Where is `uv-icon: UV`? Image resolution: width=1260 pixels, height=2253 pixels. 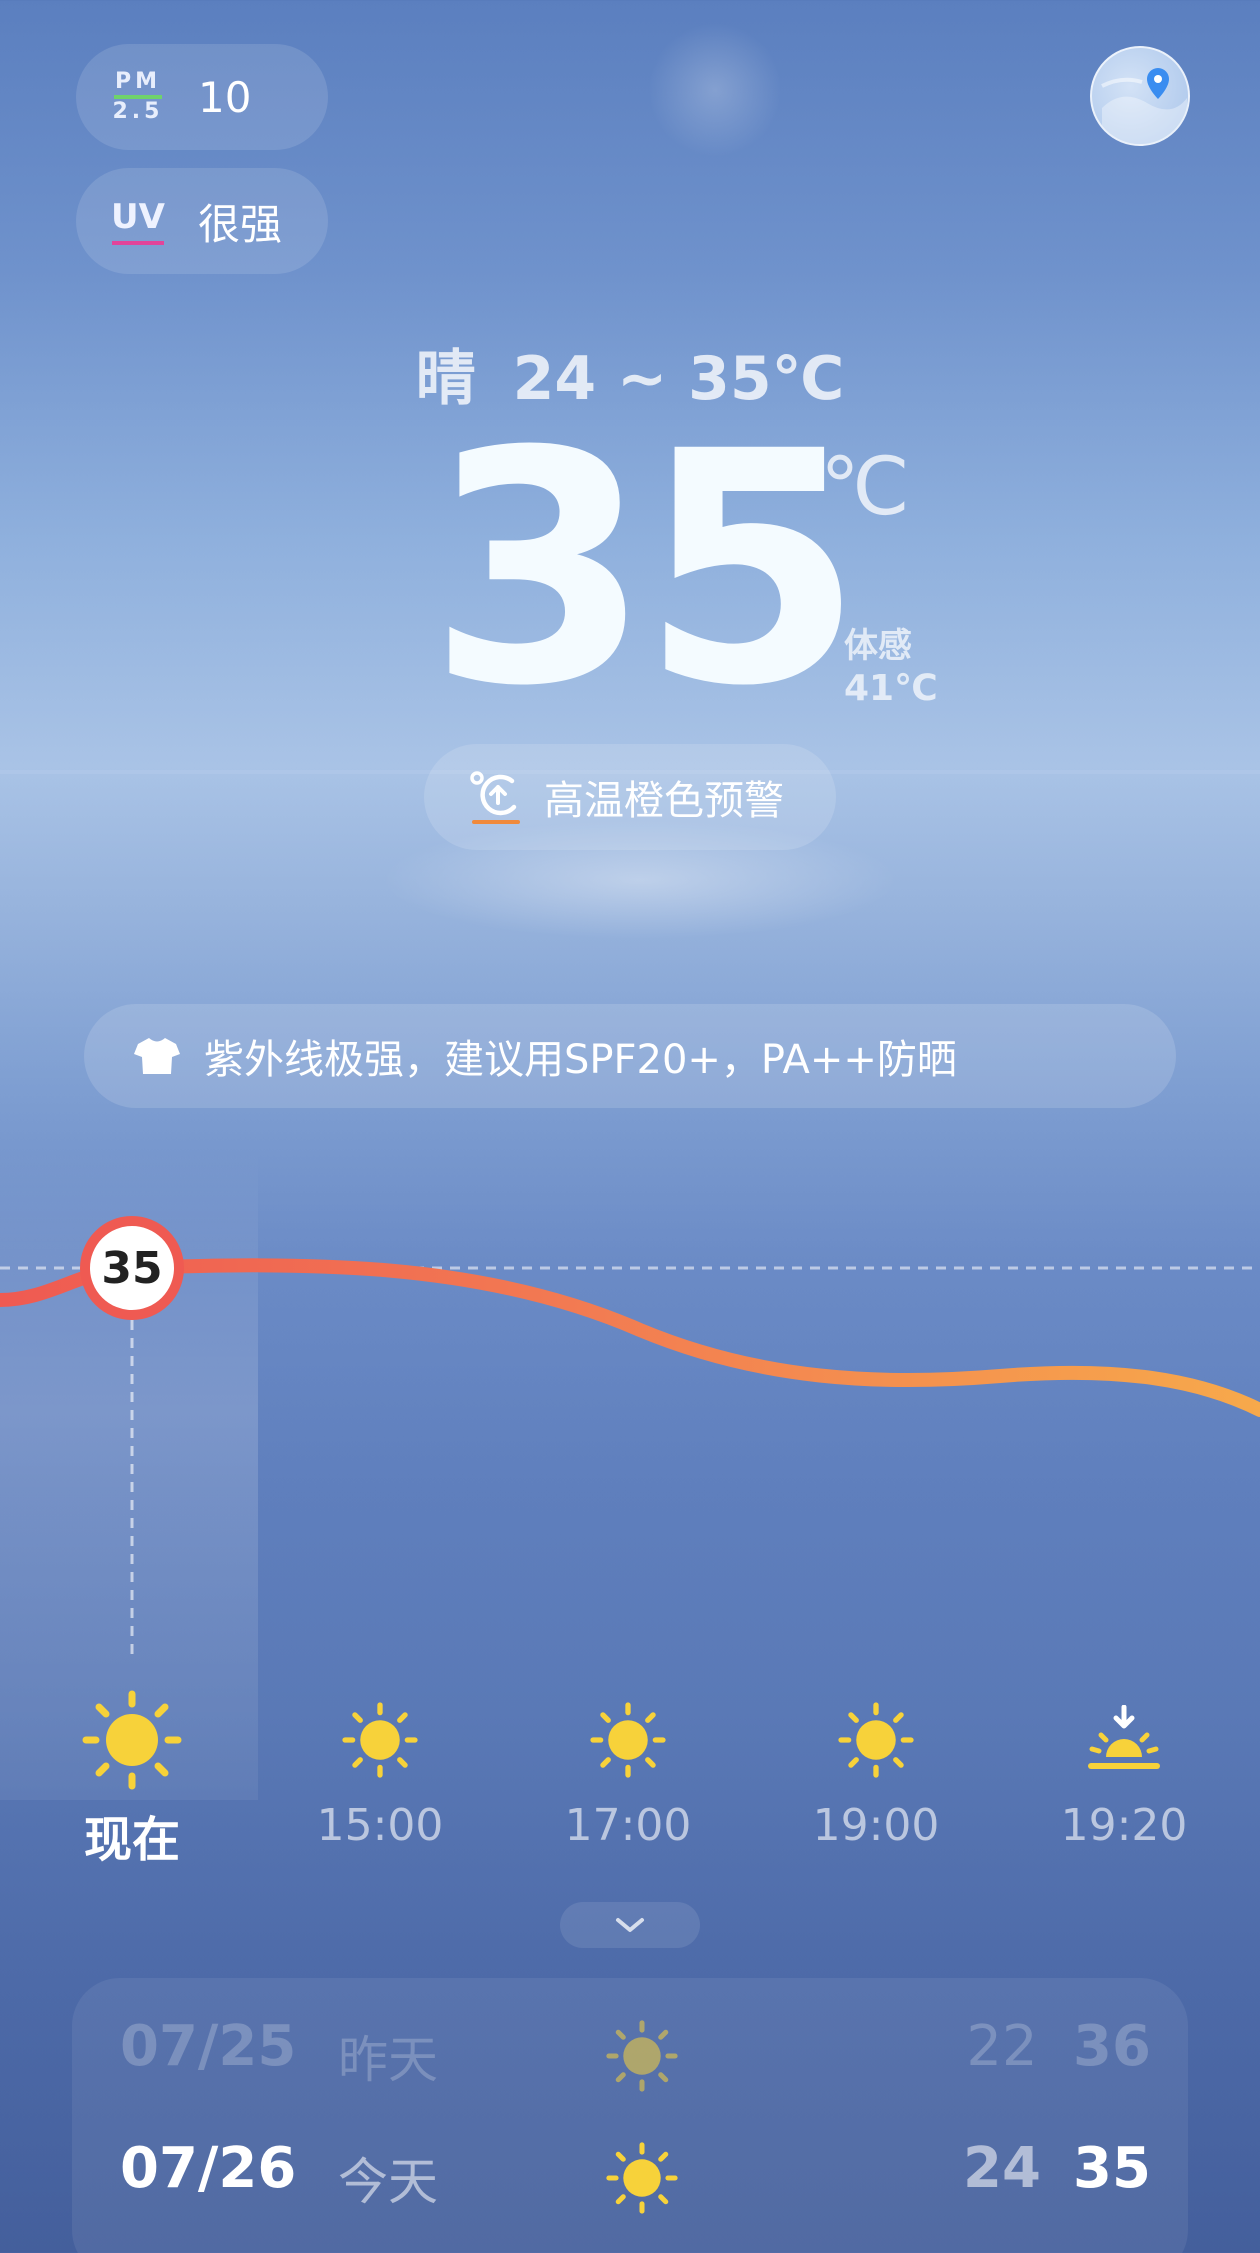 uv-icon: UV is located at coordinates (138, 221).